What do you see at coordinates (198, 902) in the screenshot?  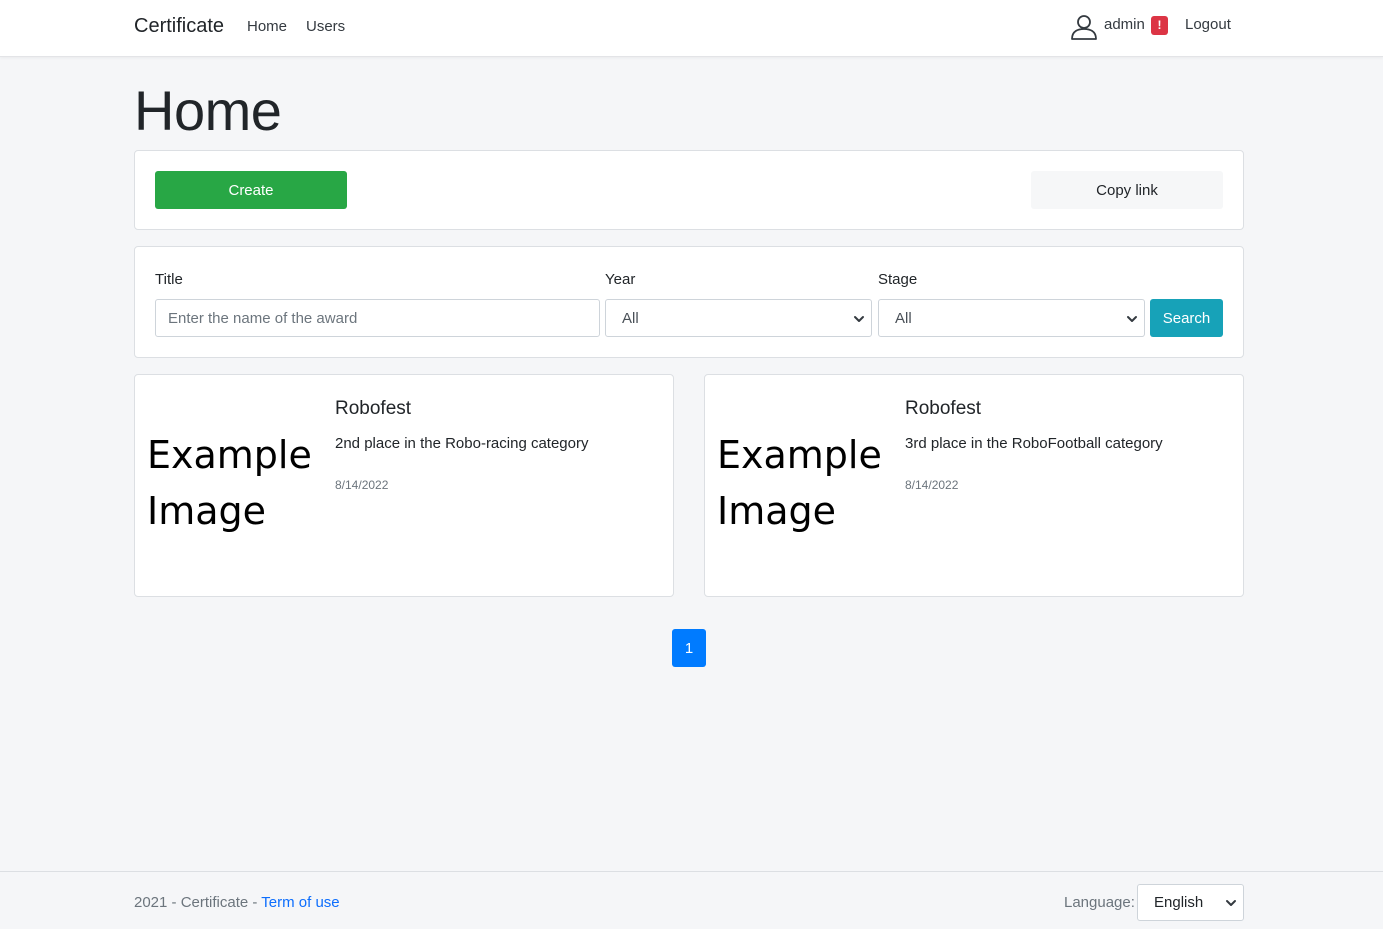 I see `footer-text: 2021 - Certificate -` at bounding box center [198, 902].